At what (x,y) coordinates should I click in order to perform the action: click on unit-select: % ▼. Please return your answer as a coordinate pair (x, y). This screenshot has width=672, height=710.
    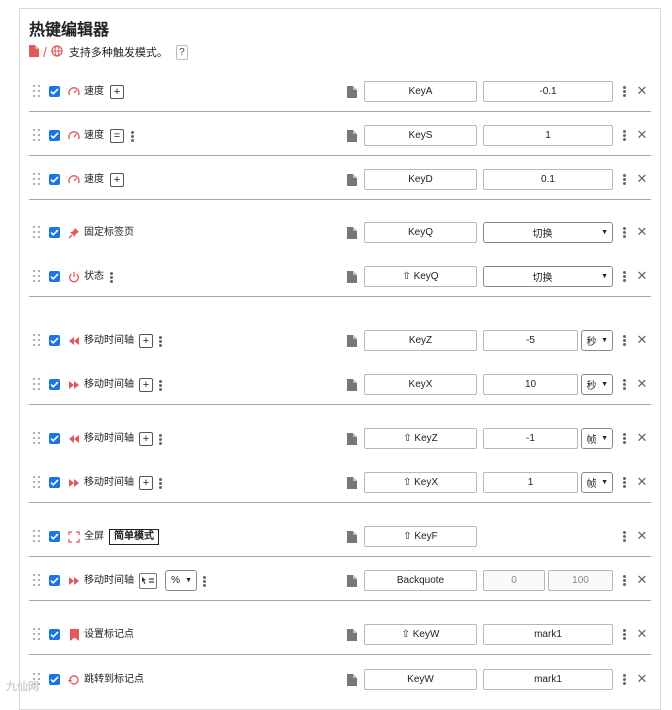
    Looking at the image, I should click on (181, 580).